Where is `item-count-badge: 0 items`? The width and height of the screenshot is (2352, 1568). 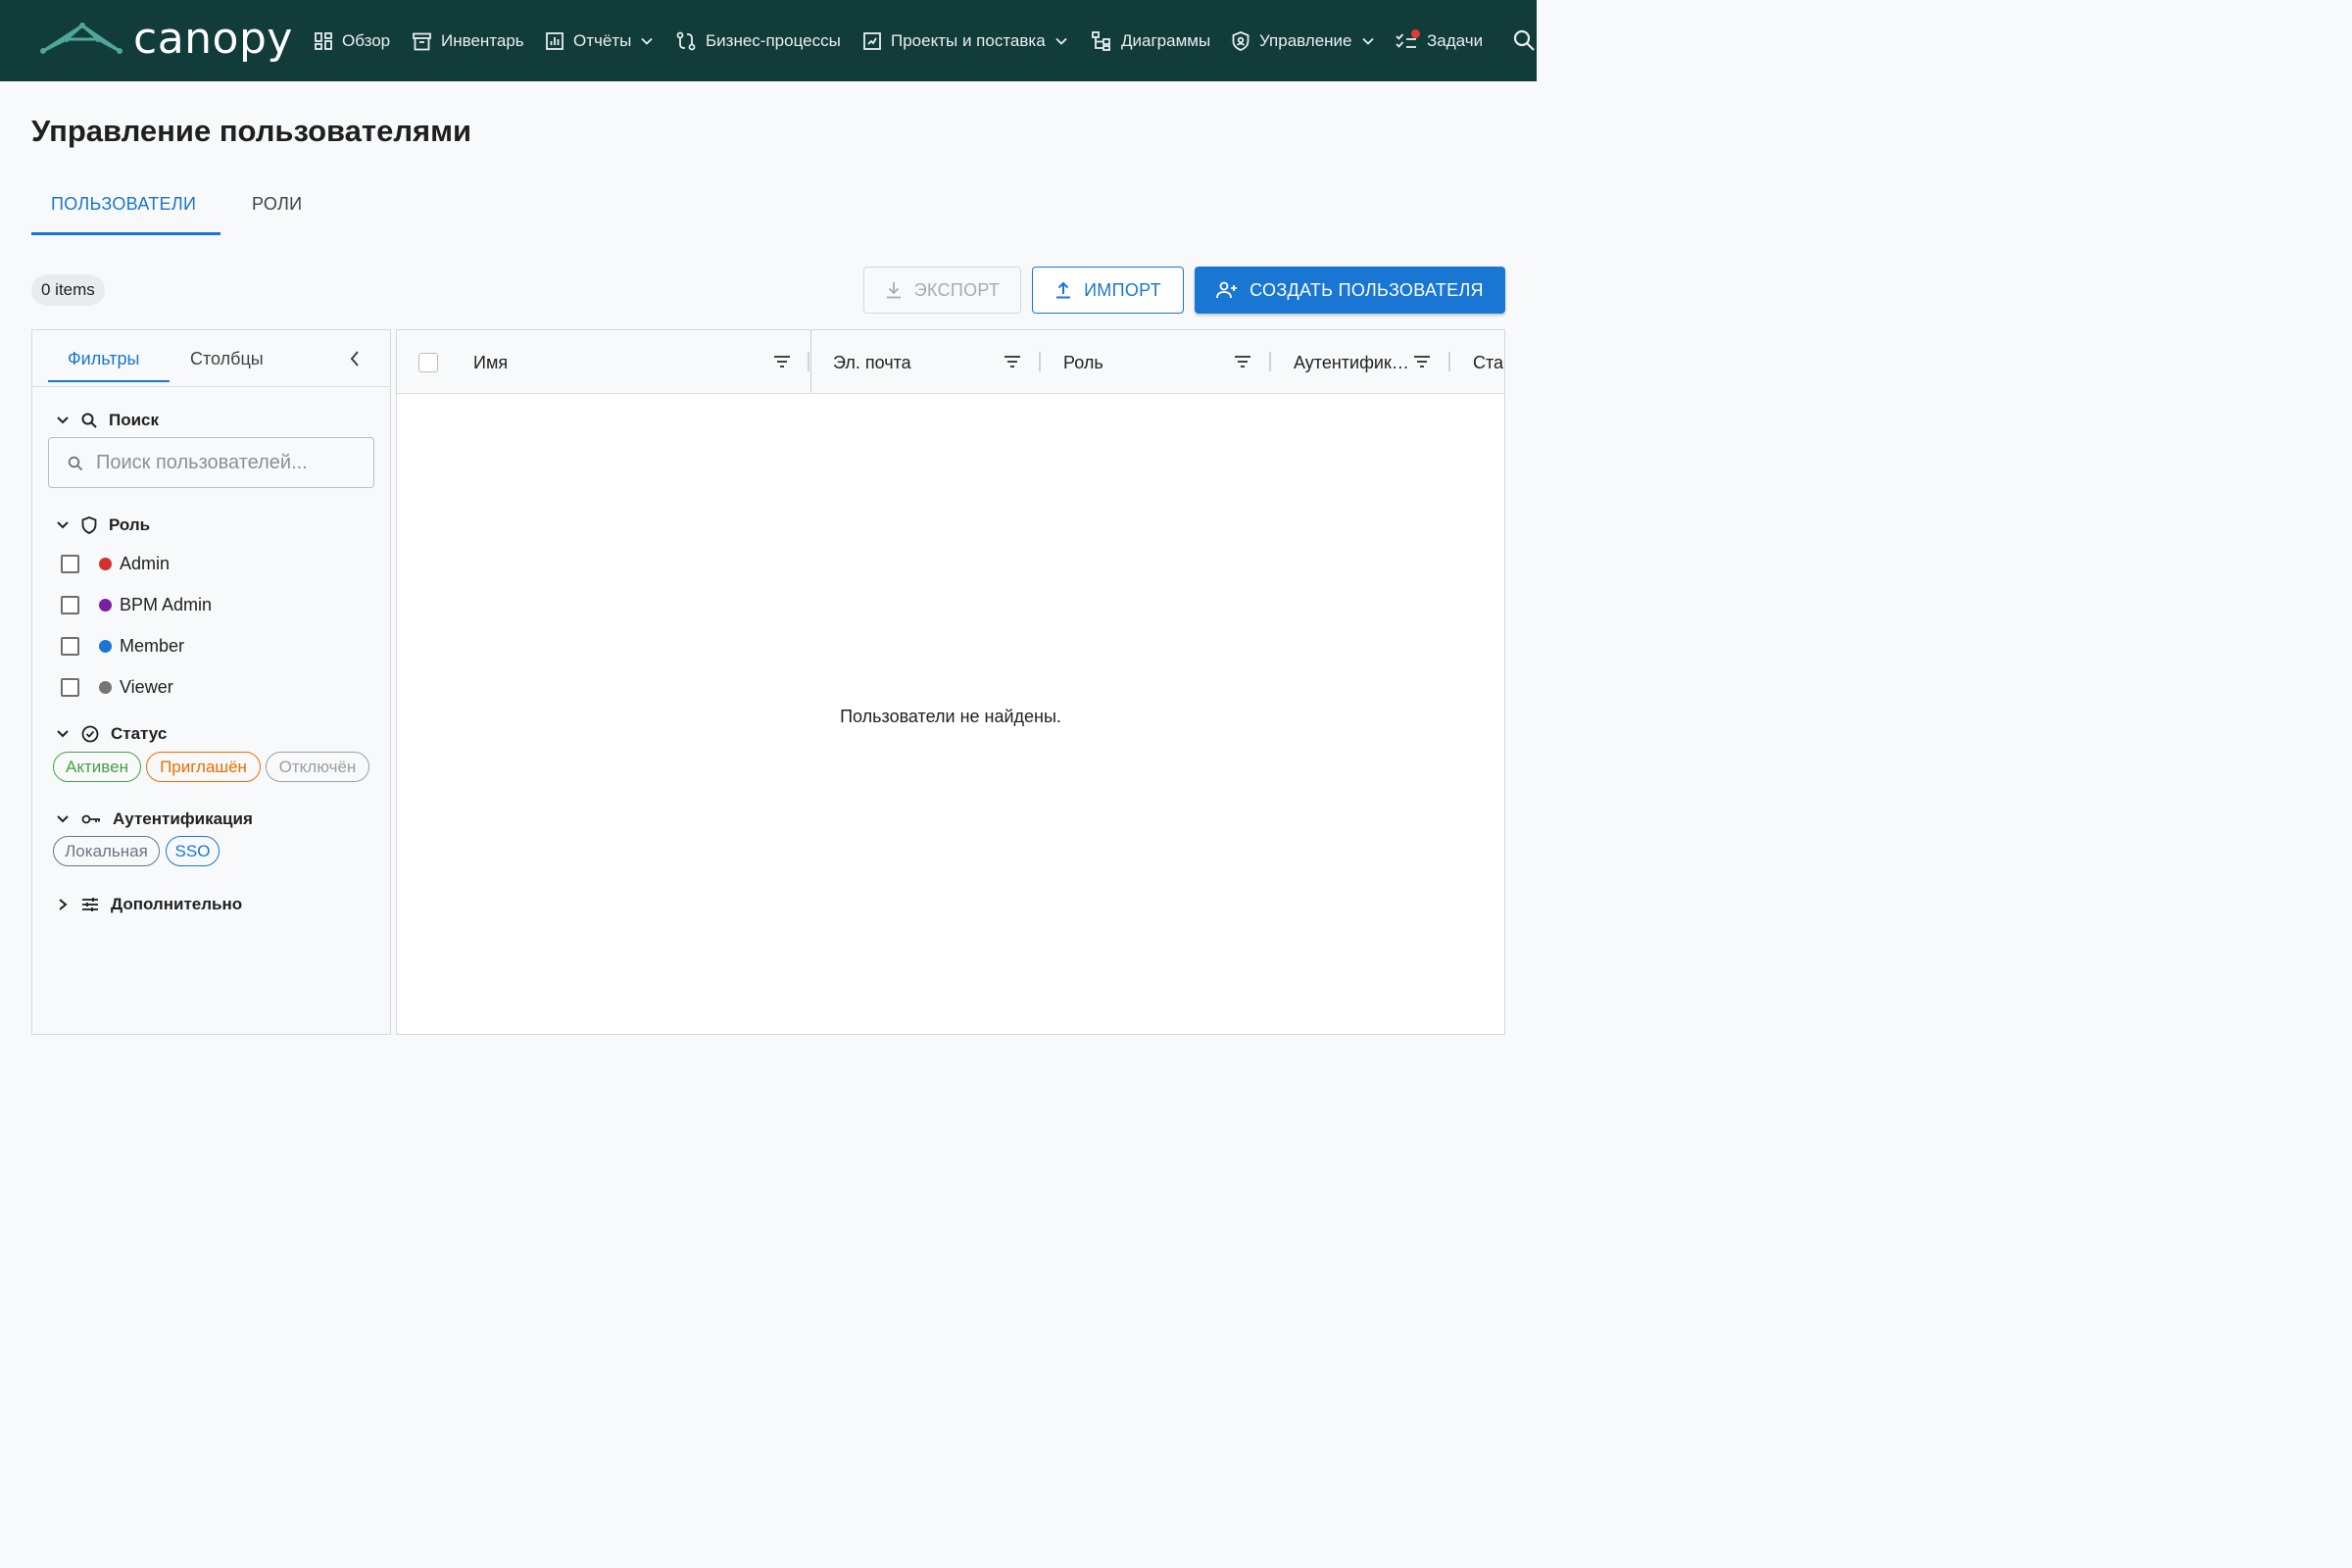
item-count-badge: 0 items is located at coordinates (68, 290).